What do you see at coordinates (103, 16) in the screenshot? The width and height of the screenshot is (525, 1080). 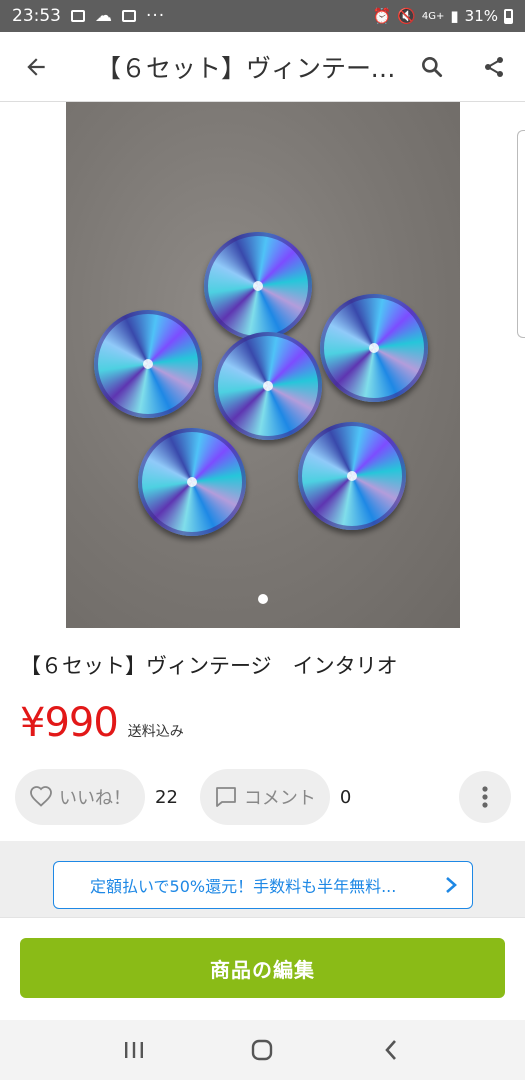 I see `cloud-icon: ☁` at bounding box center [103, 16].